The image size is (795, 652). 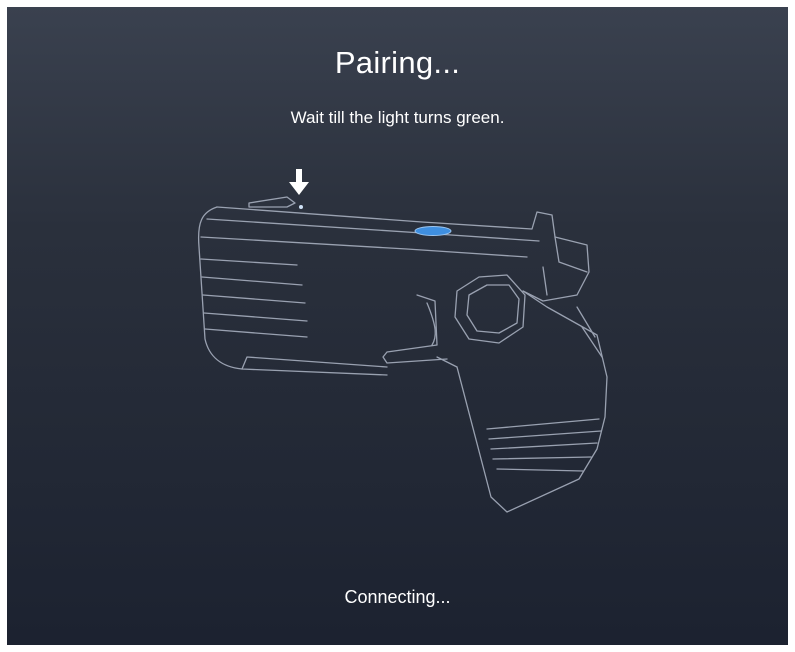 I want to click on instruction-text: Wait till the light turns green., so click(x=397, y=117).